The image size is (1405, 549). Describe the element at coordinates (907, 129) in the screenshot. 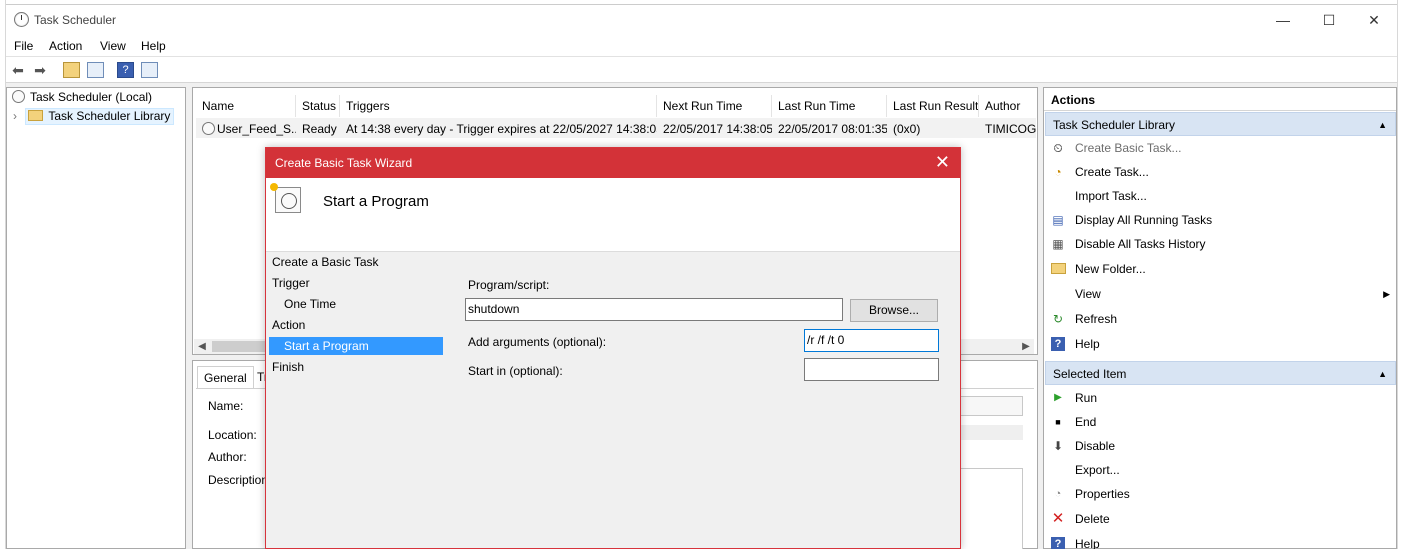

I see `task-last-result-cell: (0x0)` at that location.